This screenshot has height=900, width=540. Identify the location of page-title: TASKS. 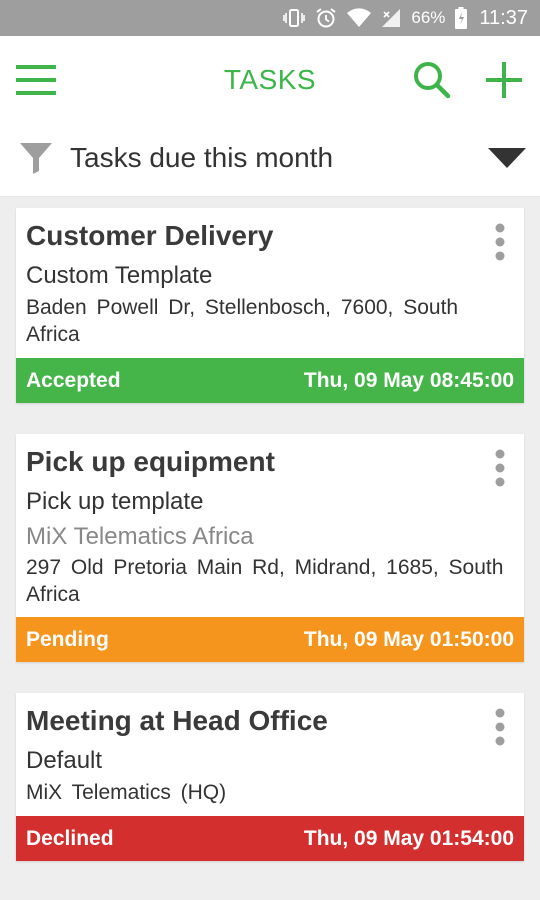
(270, 79).